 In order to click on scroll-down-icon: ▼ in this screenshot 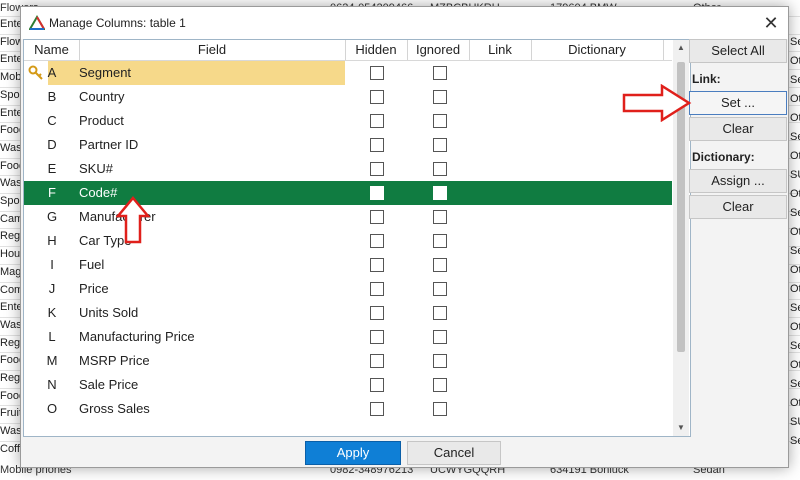, I will do `click(681, 428)`.